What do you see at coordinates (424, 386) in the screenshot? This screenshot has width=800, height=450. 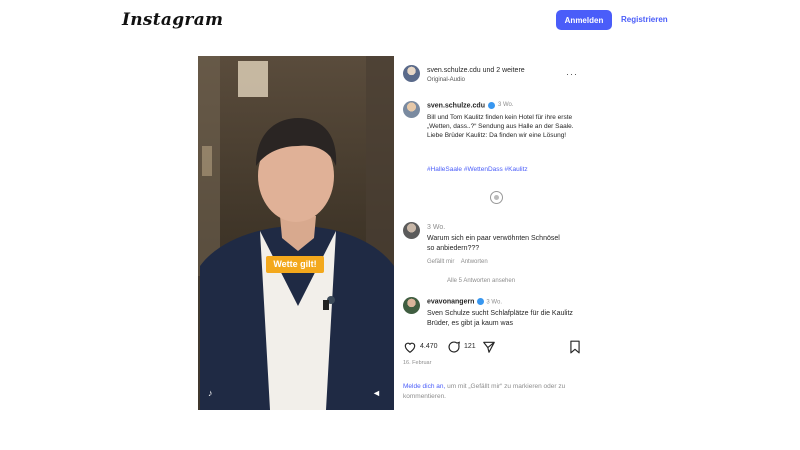 I see `login-link: Melde dich an,` at bounding box center [424, 386].